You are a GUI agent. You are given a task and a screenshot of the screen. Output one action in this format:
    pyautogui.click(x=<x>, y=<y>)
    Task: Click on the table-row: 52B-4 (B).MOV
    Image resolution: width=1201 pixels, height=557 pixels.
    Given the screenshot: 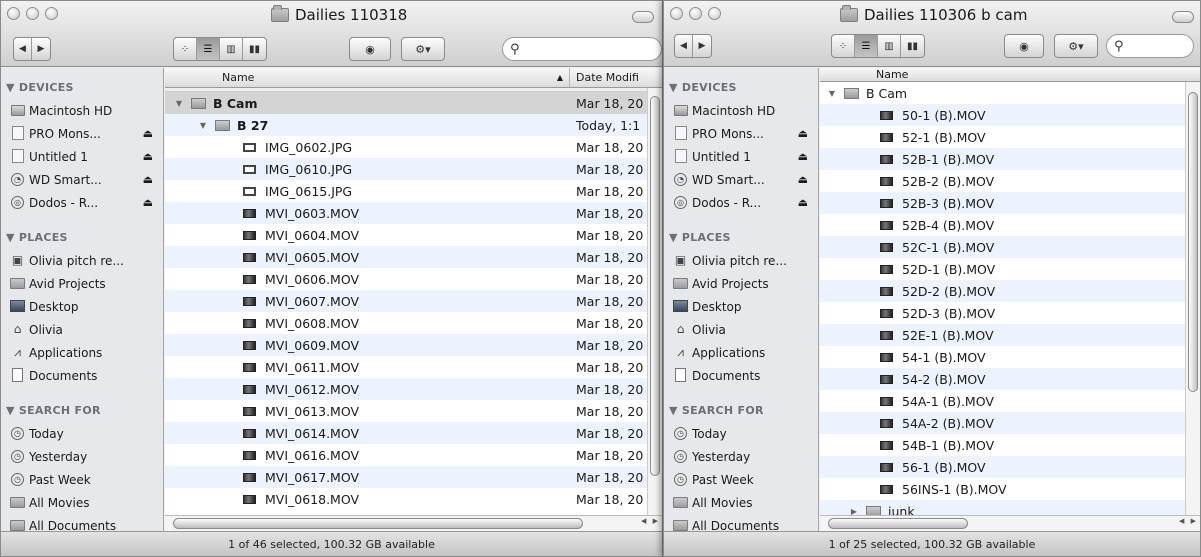 What is the action you would take?
    pyautogui.click(x=1010, y=225)
    